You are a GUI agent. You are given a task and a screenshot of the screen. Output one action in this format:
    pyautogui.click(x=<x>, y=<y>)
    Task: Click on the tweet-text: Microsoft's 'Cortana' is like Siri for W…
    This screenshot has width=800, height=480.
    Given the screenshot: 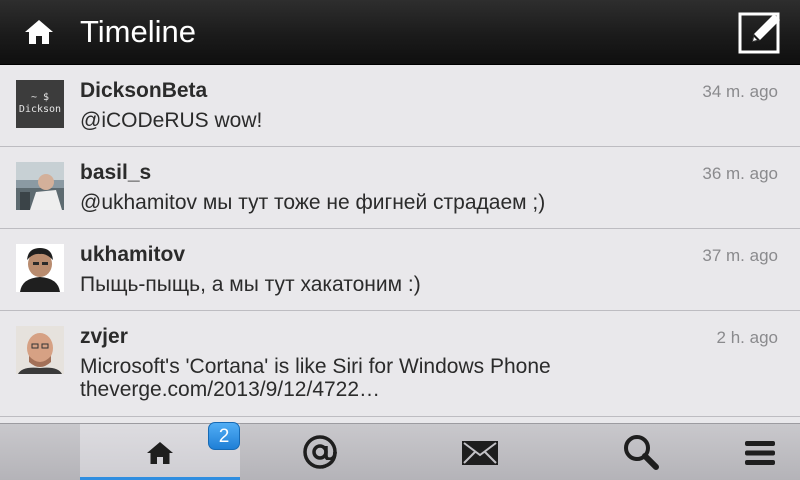 What is the action you would take?
    pyautogui.click(x=425, y=378)
    